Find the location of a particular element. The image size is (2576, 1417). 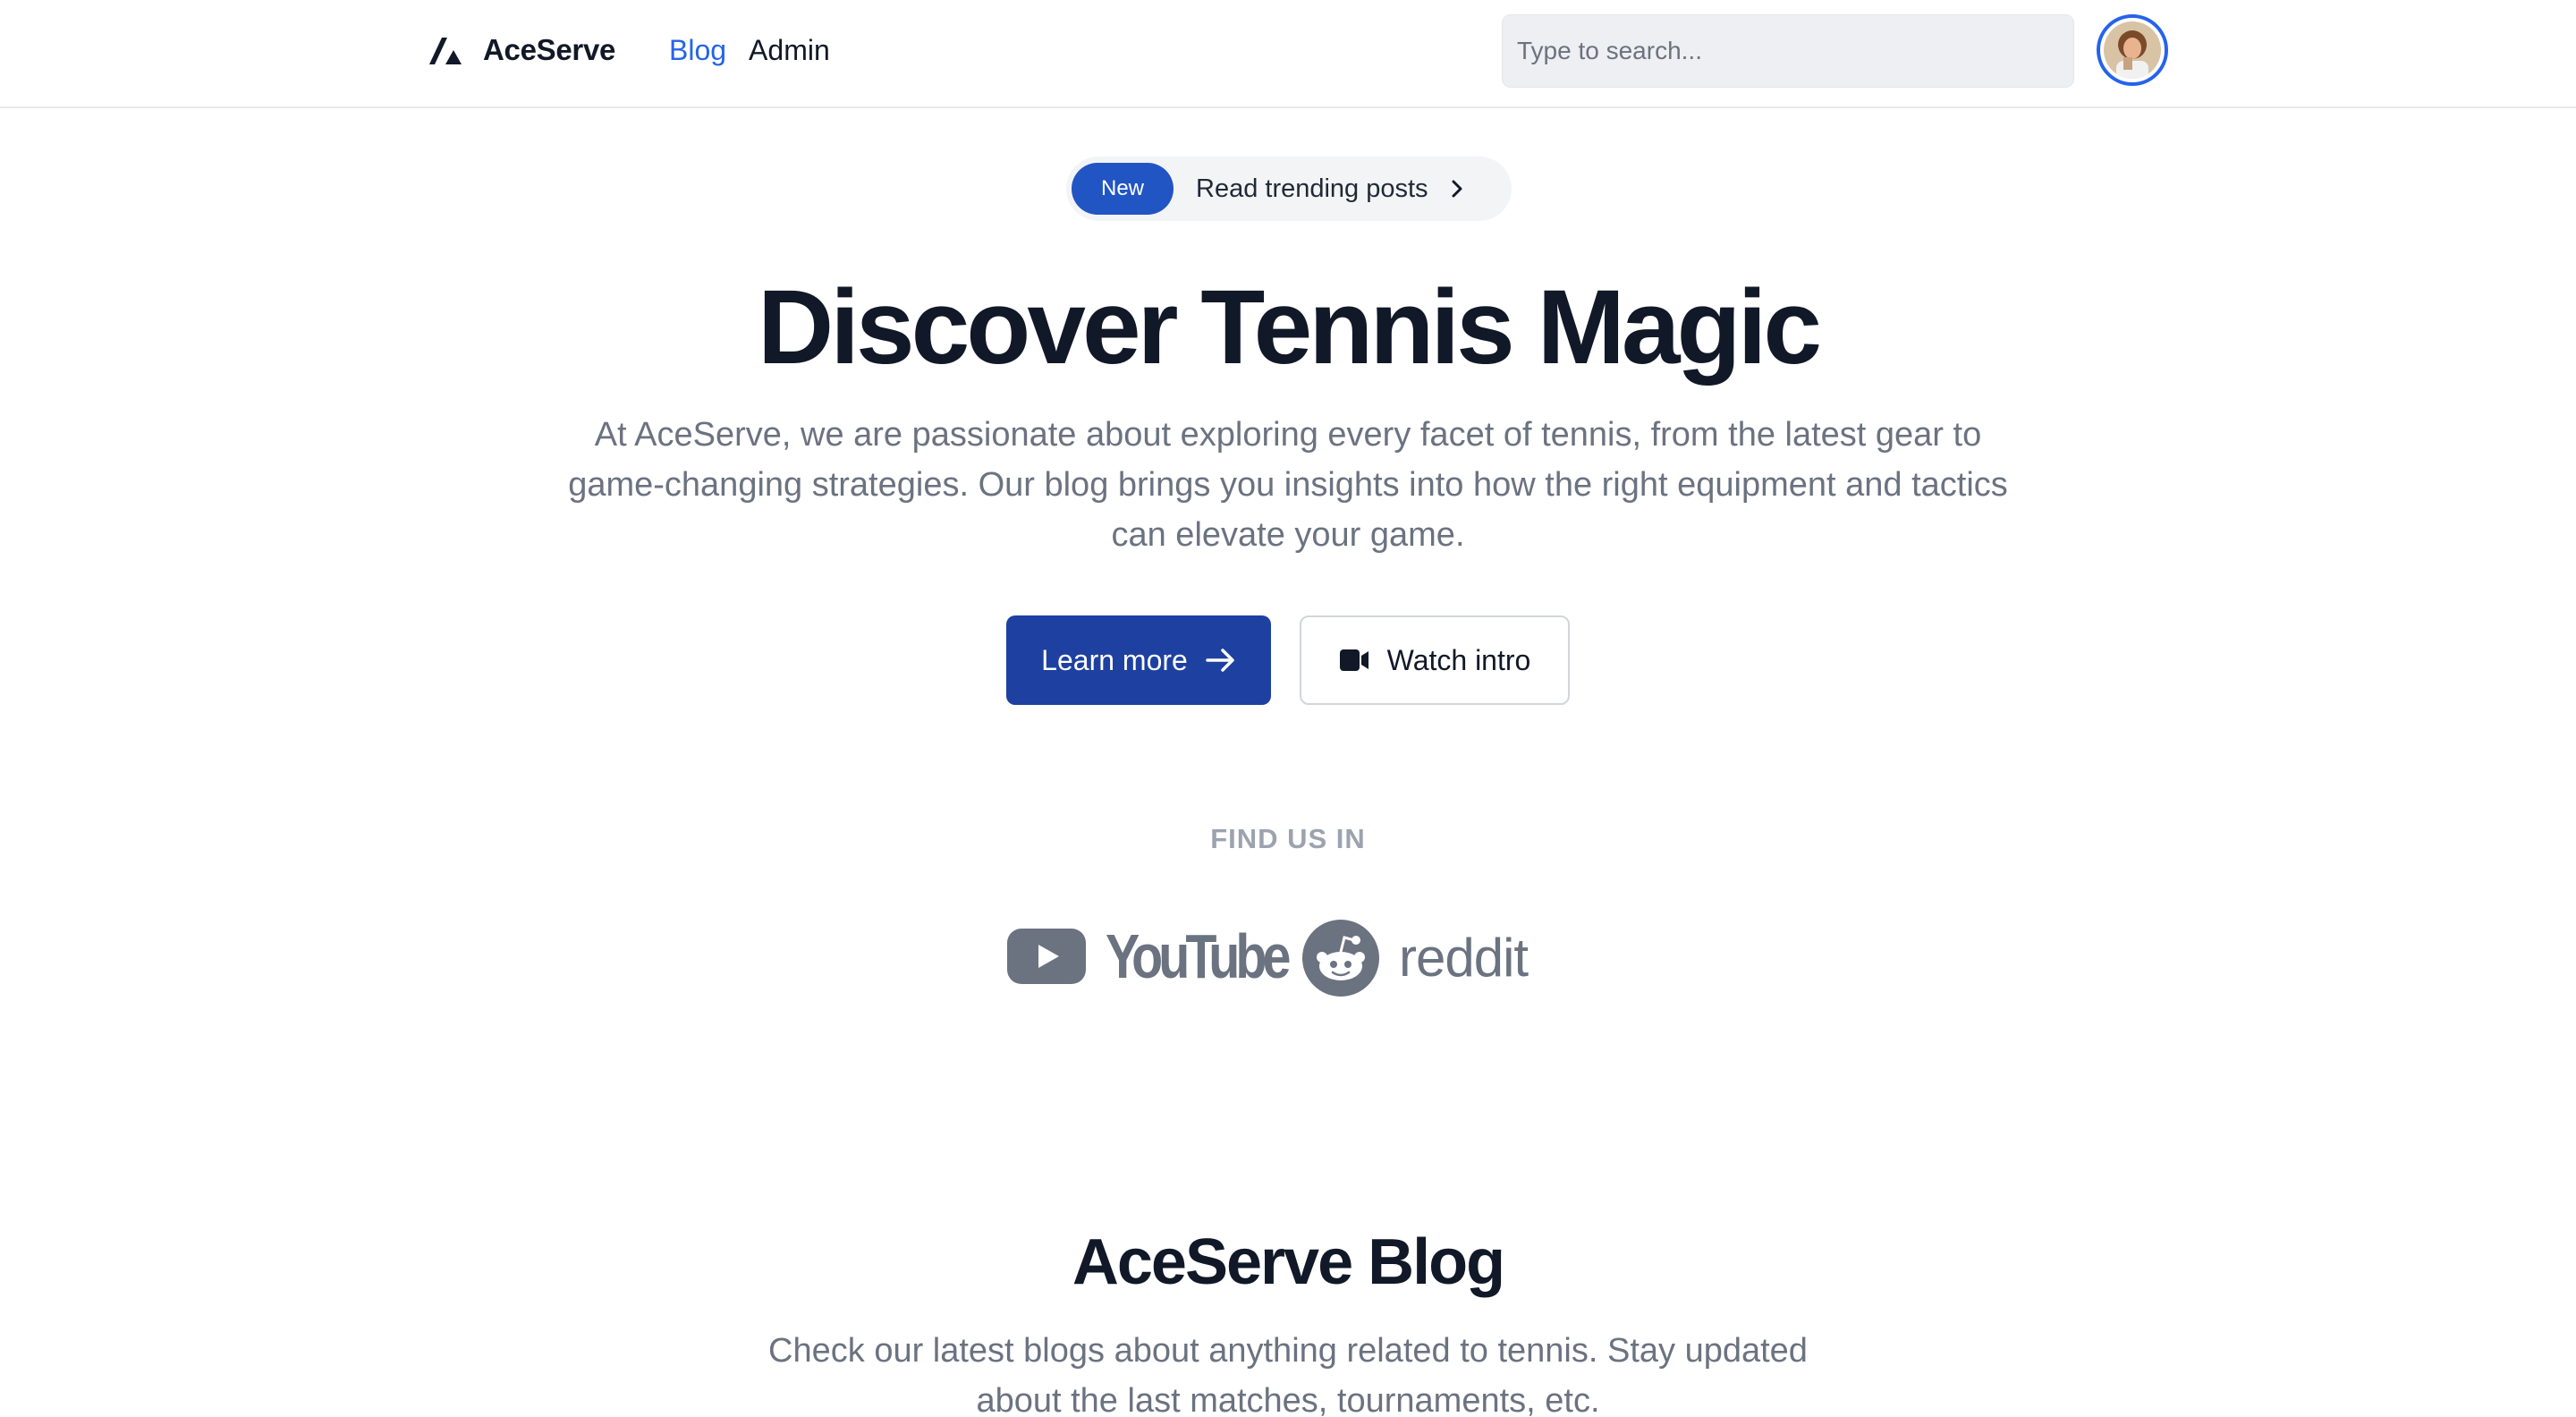

reddit-alien-icon is located at coordinates (1340, 959).